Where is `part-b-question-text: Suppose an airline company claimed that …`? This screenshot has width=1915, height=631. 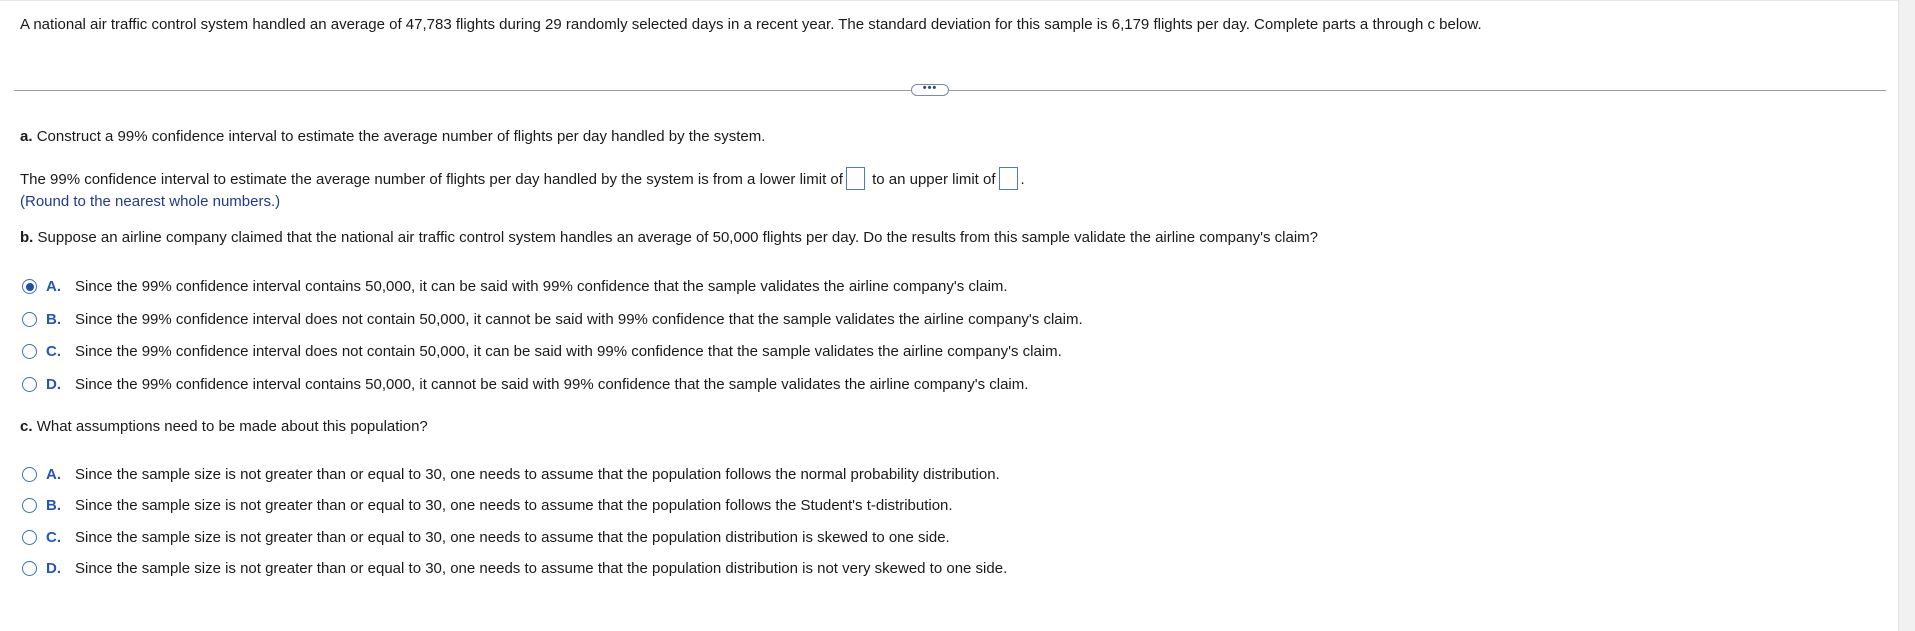 part-b-question-text: Suppose an airline company claimed that … is located at coordinates (678, 237).